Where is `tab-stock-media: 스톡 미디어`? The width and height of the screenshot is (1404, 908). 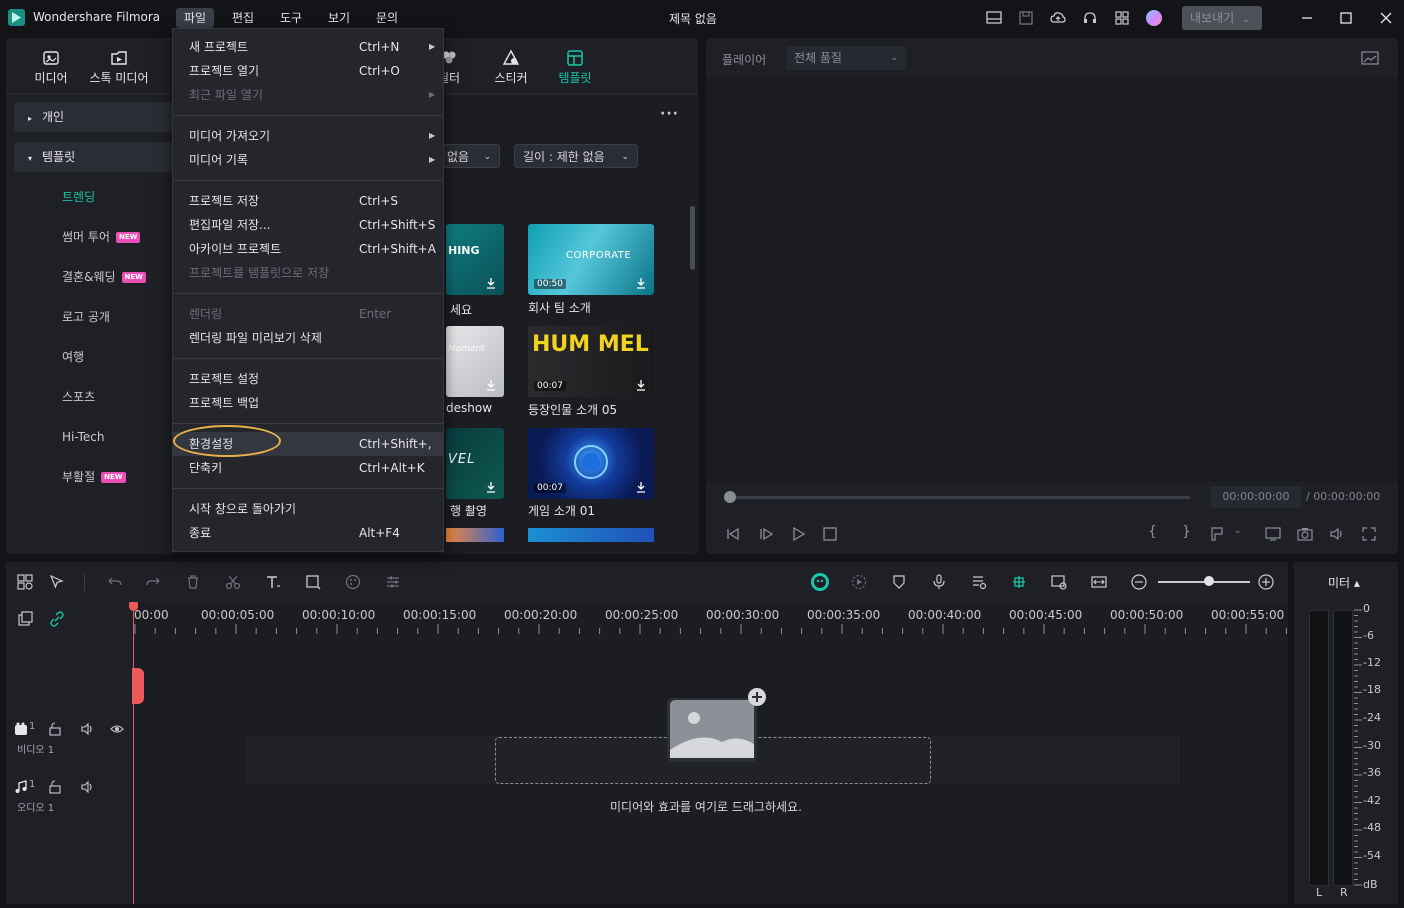 tab-stock-media: 스톡 미디어 is located at coordinates (119, 67).